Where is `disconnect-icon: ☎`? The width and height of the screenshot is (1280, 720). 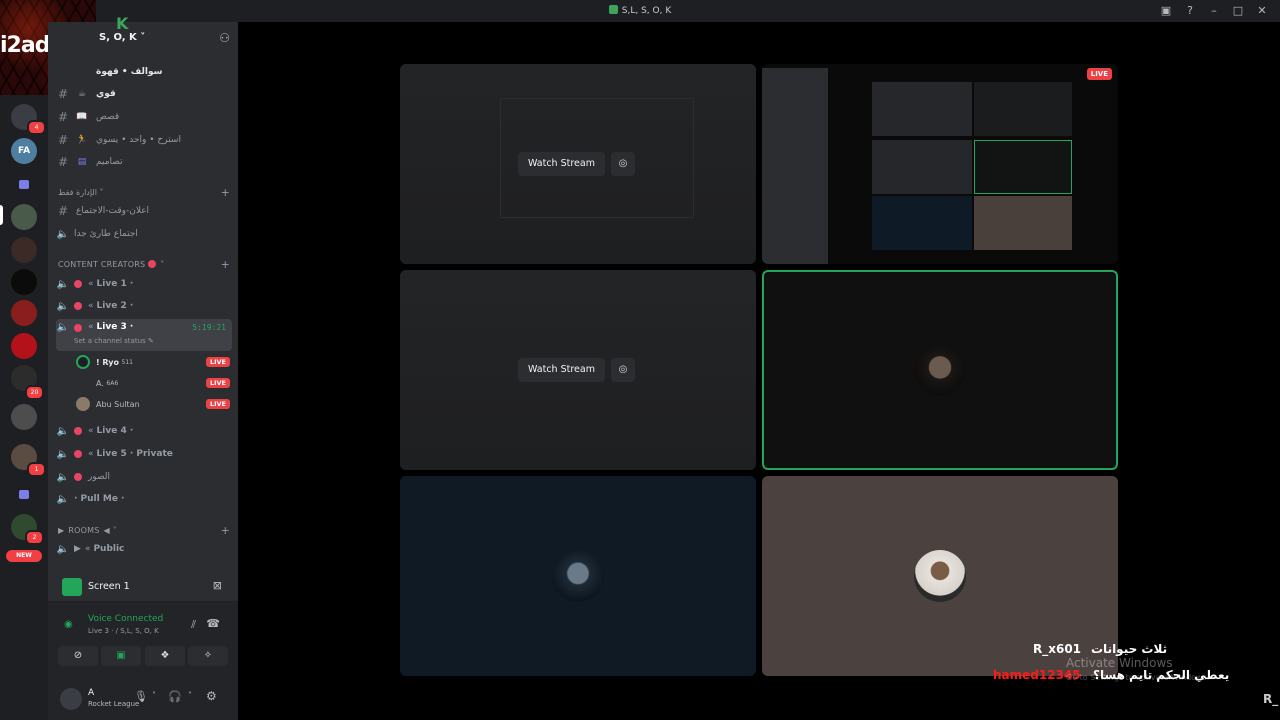
disconnect-icon: ☎ is located at coordinates (213, 623).